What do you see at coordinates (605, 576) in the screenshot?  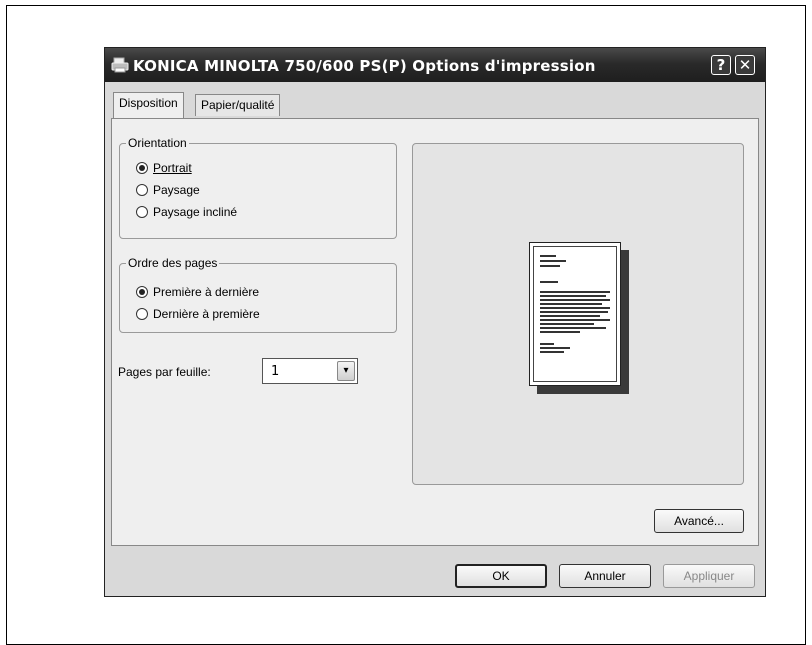 I see `cancel-button: Annuler` at bounding box center [605, 576].